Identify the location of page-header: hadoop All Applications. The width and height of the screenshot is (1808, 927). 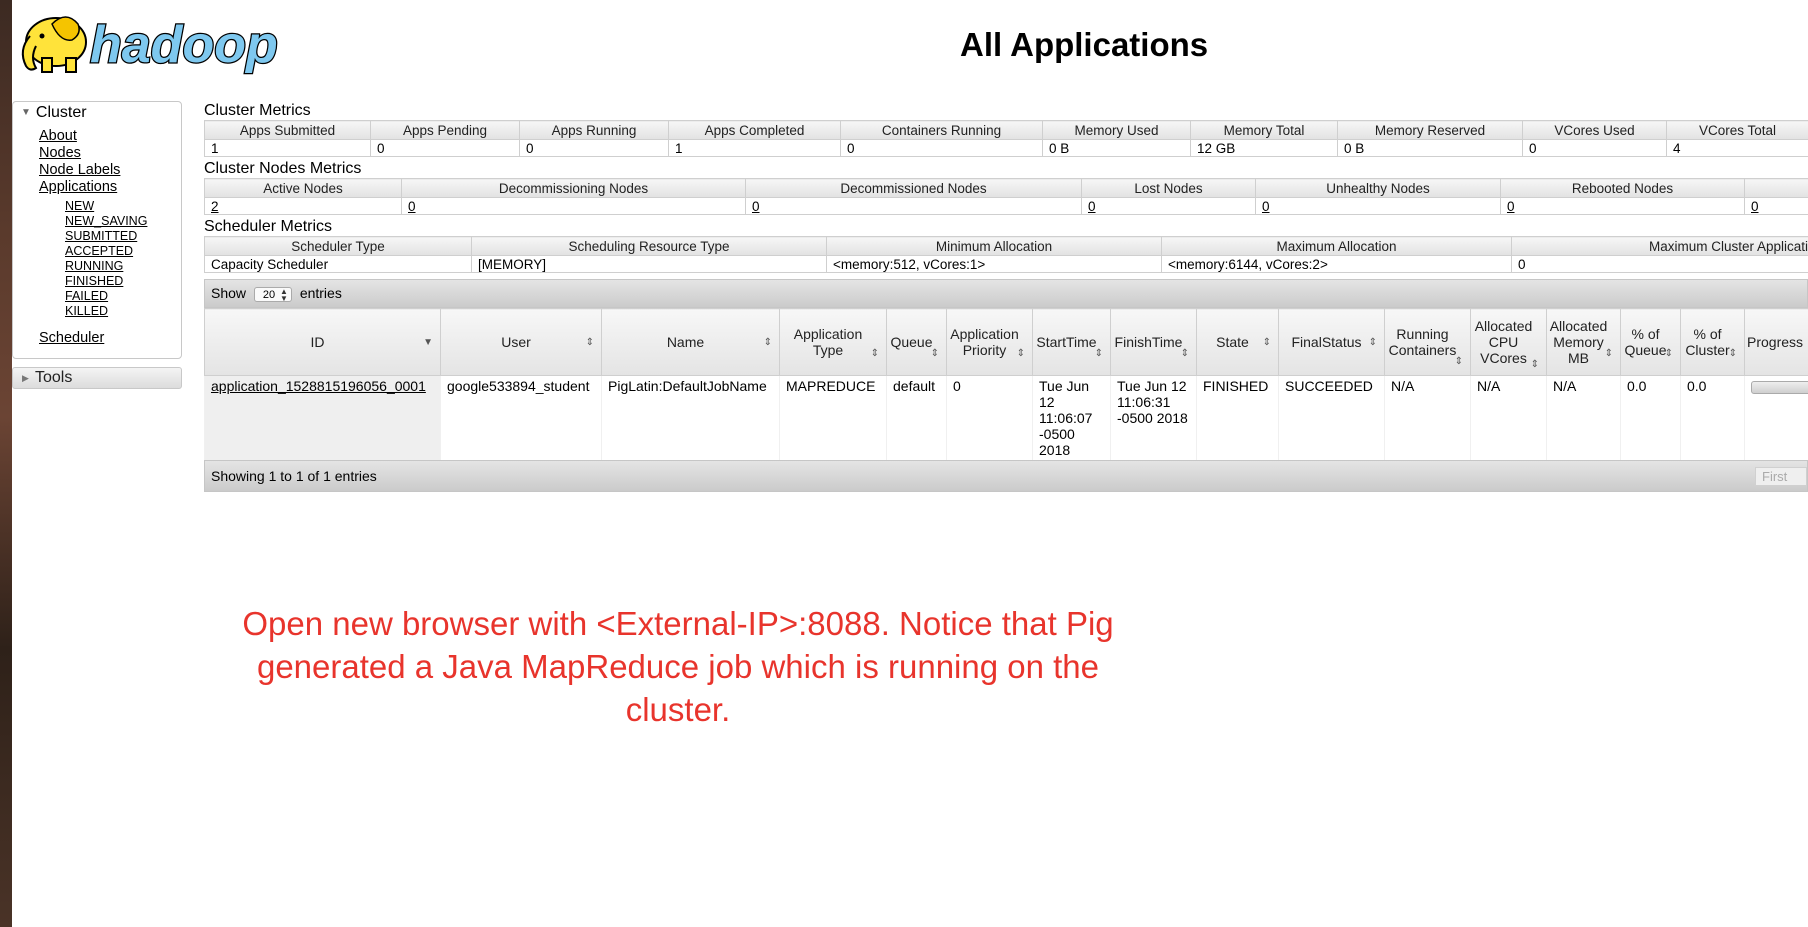
(910, 47).